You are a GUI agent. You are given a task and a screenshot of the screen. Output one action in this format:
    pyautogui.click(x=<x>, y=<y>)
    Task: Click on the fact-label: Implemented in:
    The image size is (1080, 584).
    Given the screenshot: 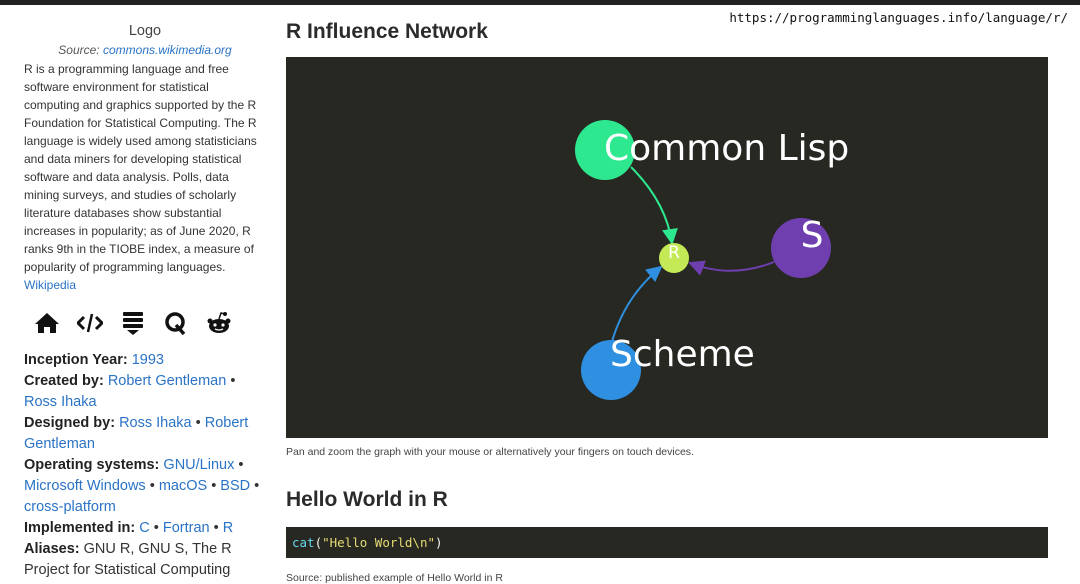 What is the action you would take?
    pyautogui.click(x=80, y=528)
    